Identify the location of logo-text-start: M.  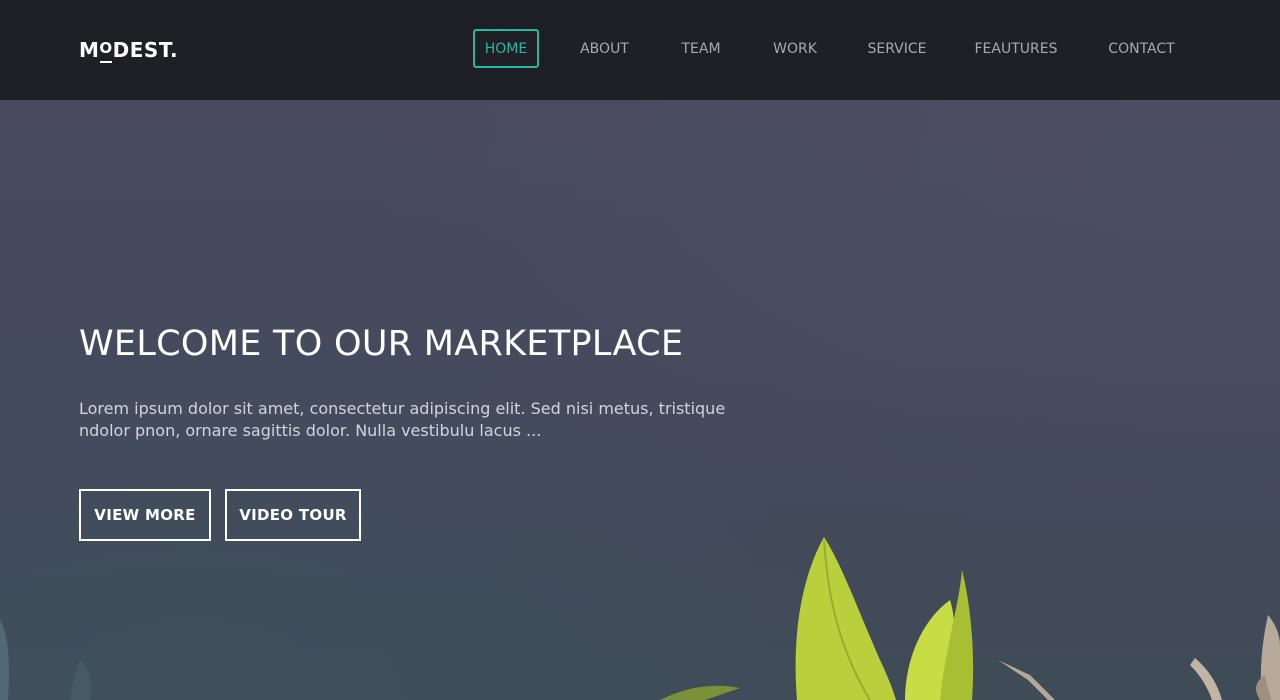
(89, 50).